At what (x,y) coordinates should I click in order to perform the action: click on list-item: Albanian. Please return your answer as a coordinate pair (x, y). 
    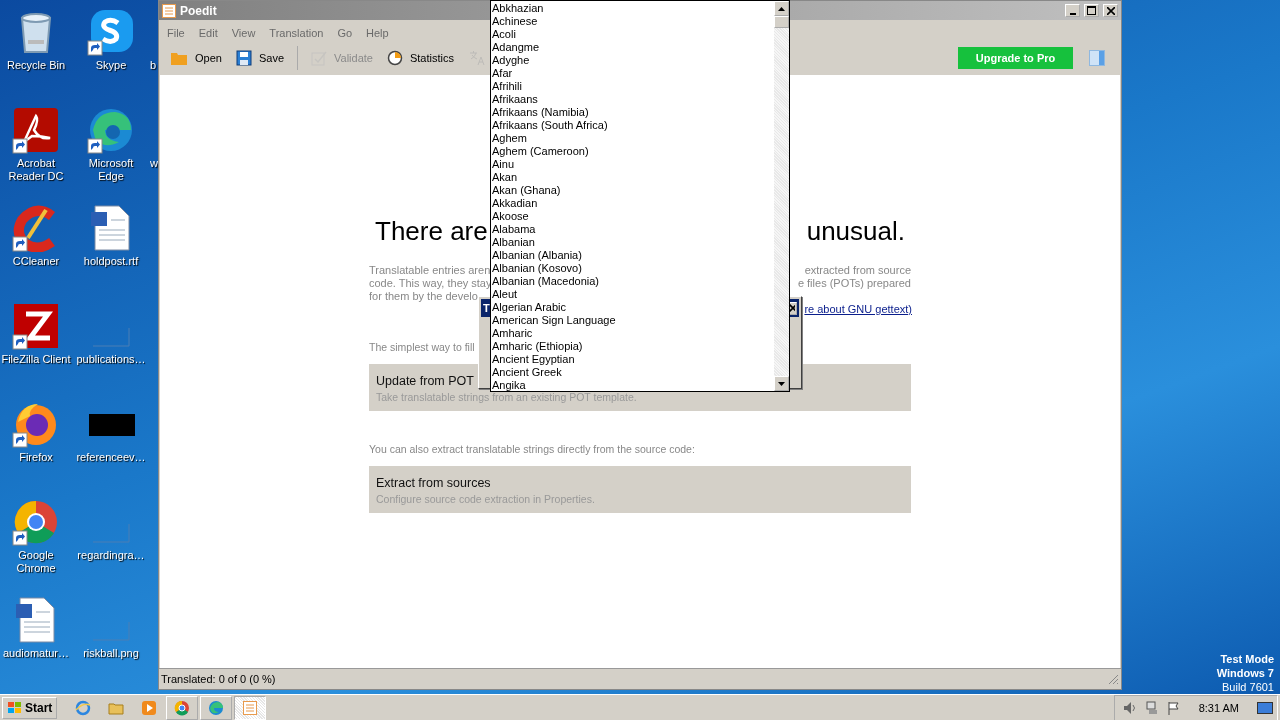
    Looking at the image, I should click on (632, 242).